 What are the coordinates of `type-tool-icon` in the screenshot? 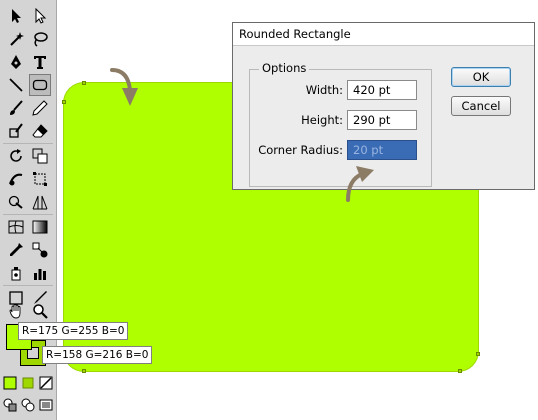 It's located at (40, 62).